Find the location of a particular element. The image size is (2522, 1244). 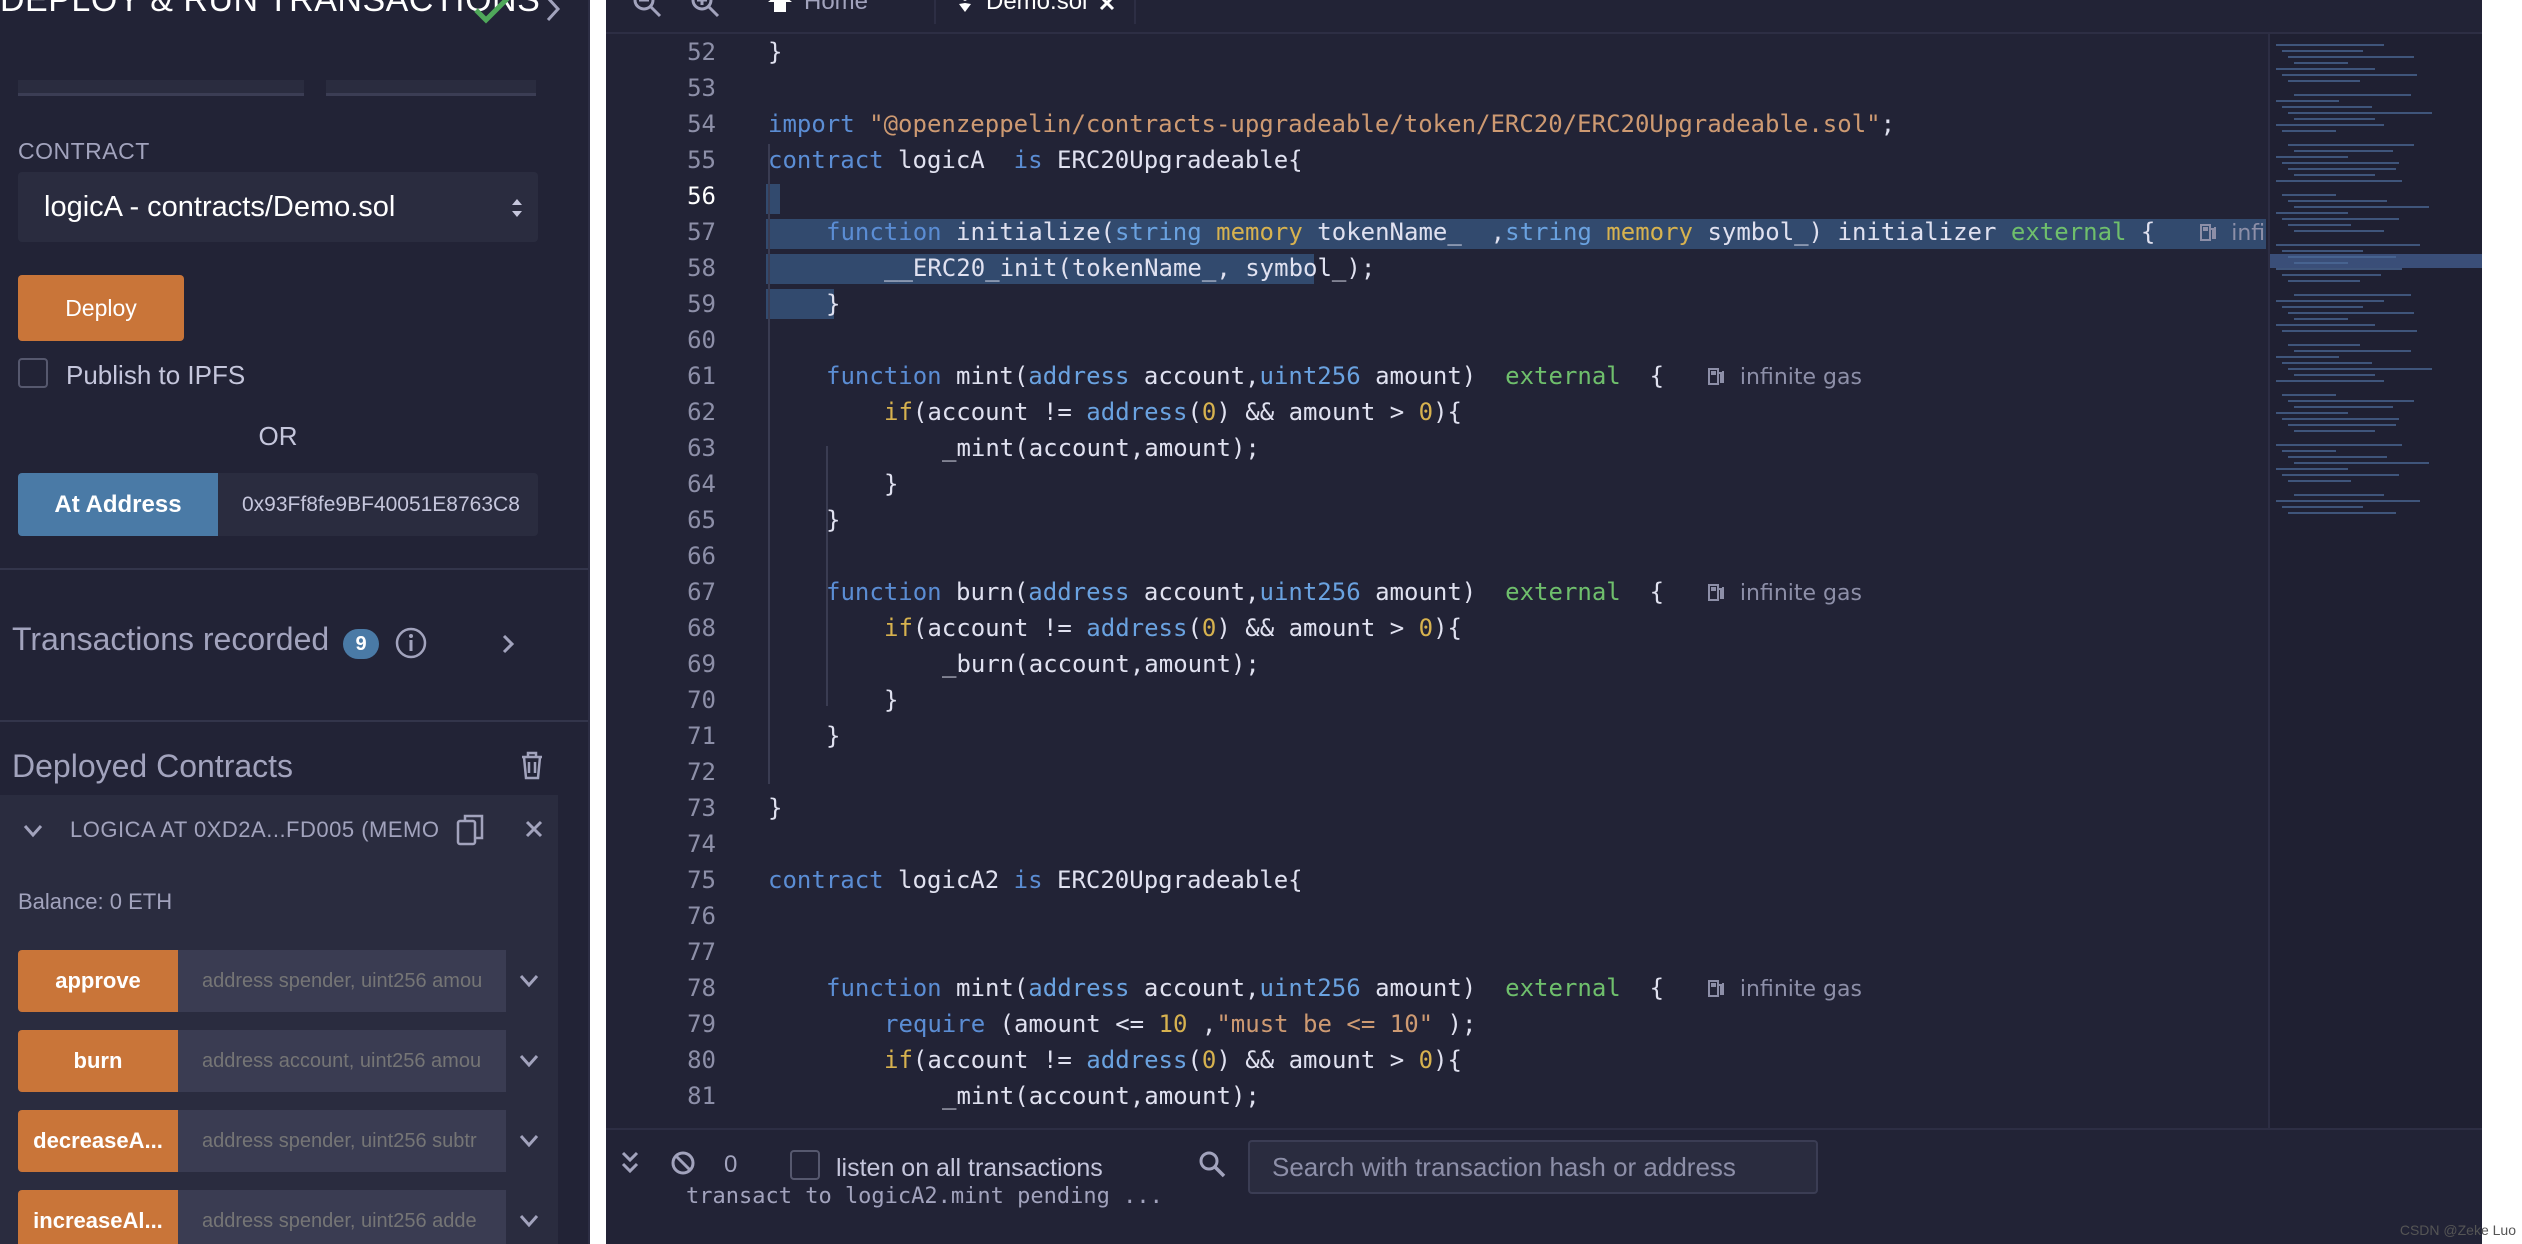

deploy-button: Deploy is located at coordinates (101, 308).